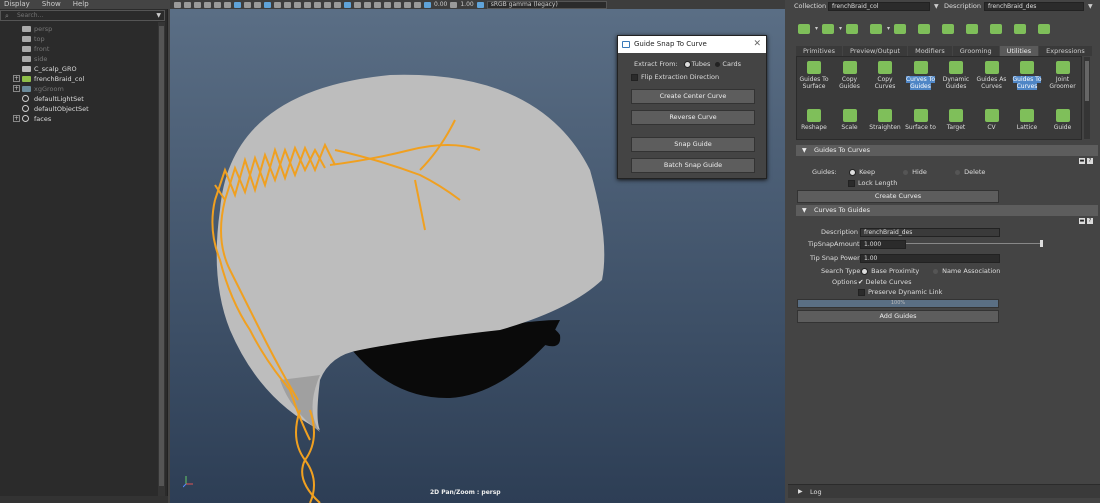 Image resolution: width=1100 pixels, height=503 pixels. Describe the element at coordinates (693, 165) in the screenshot. I see `batch-snap-guide-button: Batch Snap Guide` at that location.